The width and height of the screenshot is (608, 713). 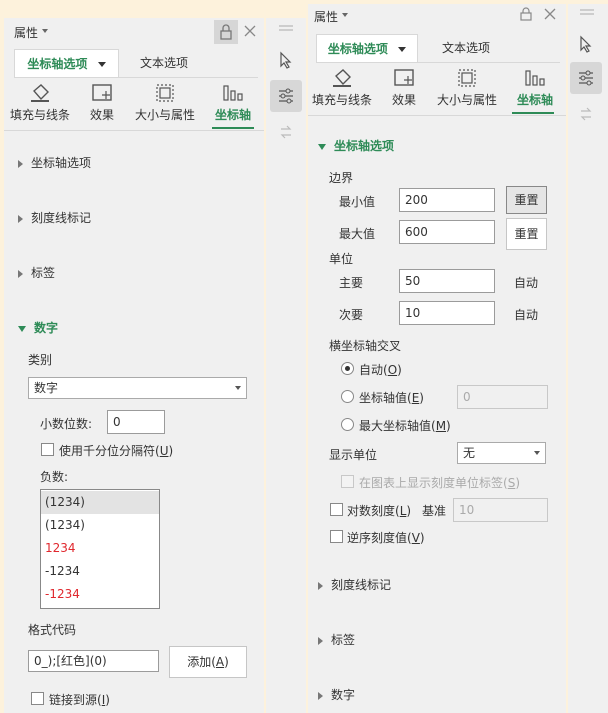 I want to click on add-button: 添加(A), so click(x=208, y=662).